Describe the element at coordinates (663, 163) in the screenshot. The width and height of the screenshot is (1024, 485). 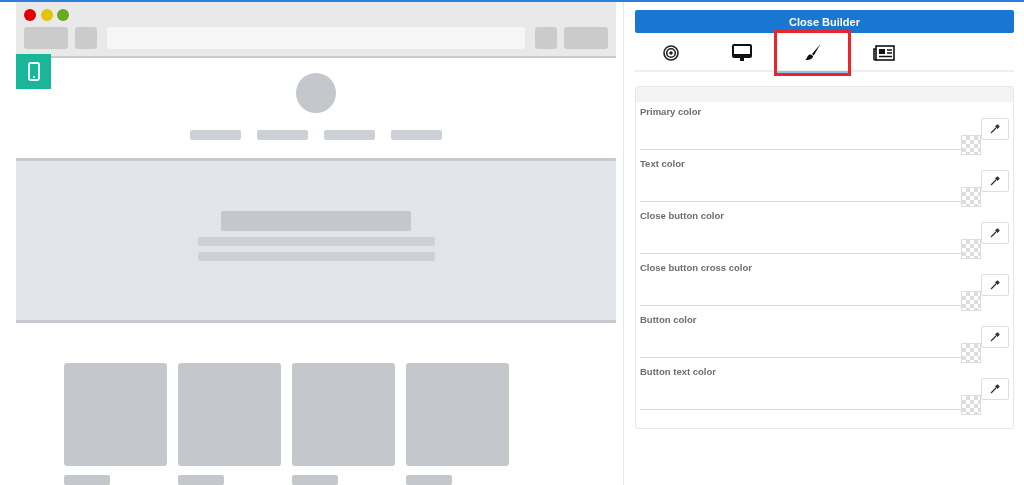
I see `field-label: Text color` at that location.